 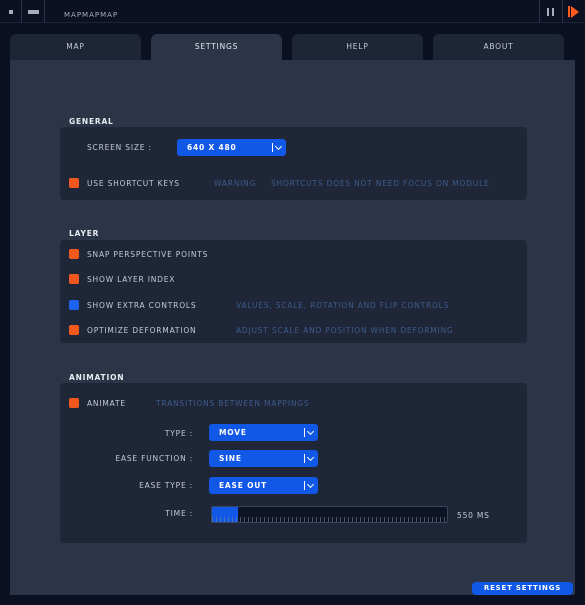 What do you see at coordinates (329, 514) in the screenshot?
I see `time-slider` at bounding box center [329, 514].